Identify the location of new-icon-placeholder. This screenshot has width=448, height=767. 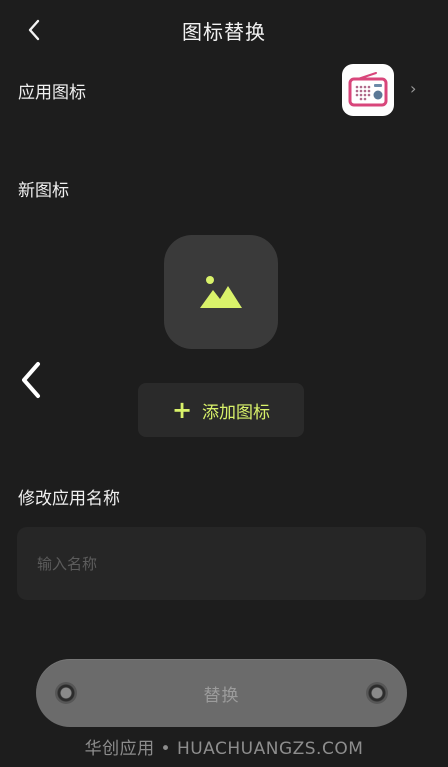
(221, 292).